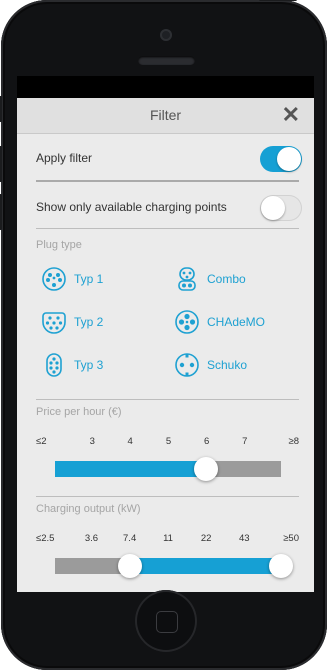 The height and width of the screenshot is (672, 328). I want to click on output-tick: 11, so click(168, 538).